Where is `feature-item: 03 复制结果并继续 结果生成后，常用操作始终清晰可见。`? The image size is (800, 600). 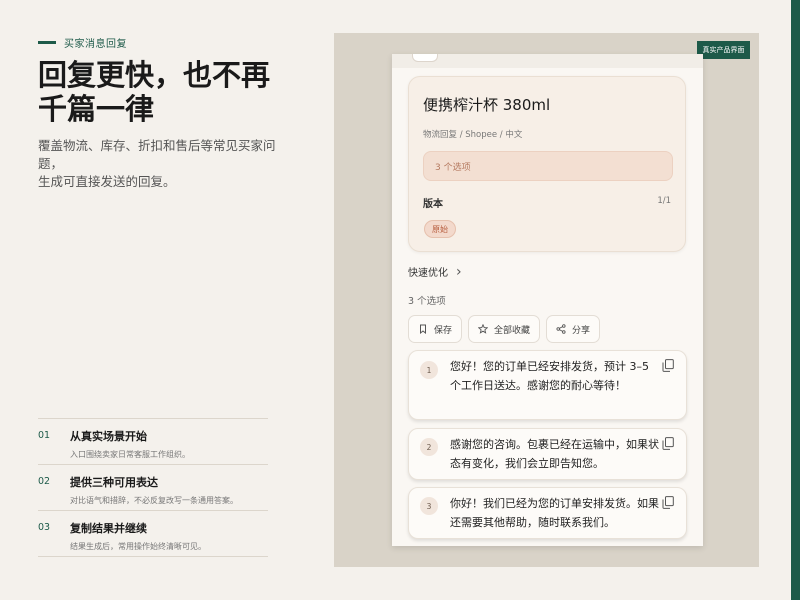 feature-item: 03 复制结果并继续 结果生成后，常用操作始终清晰可见。 is located at coordinates (153, 534).